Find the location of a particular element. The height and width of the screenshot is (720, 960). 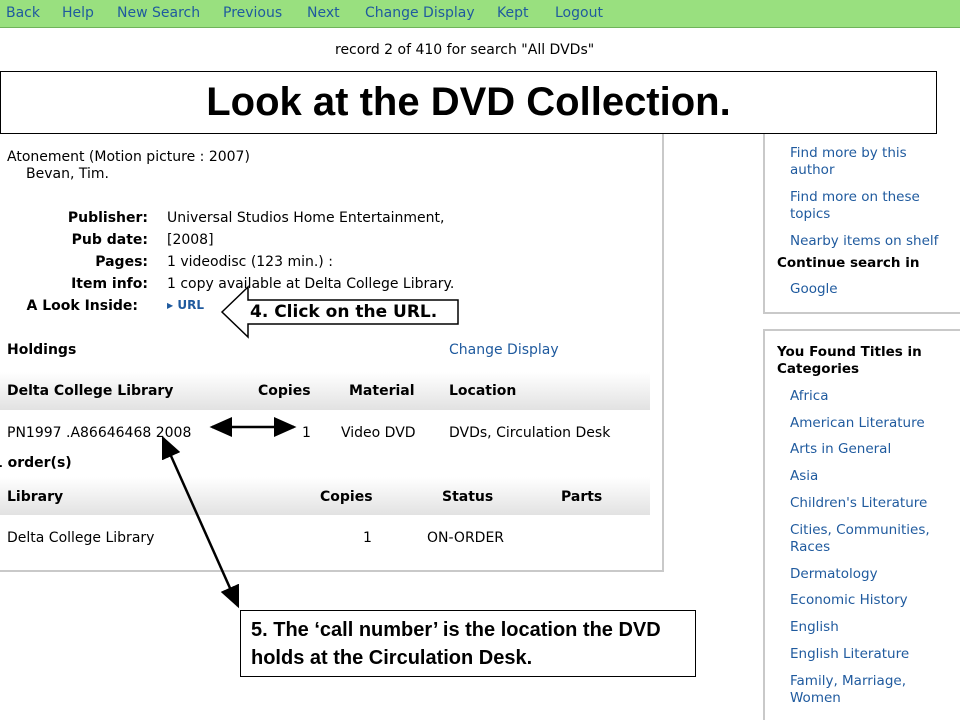

category-item: Family, Marriage, Women is located at coordinates (860, 690).